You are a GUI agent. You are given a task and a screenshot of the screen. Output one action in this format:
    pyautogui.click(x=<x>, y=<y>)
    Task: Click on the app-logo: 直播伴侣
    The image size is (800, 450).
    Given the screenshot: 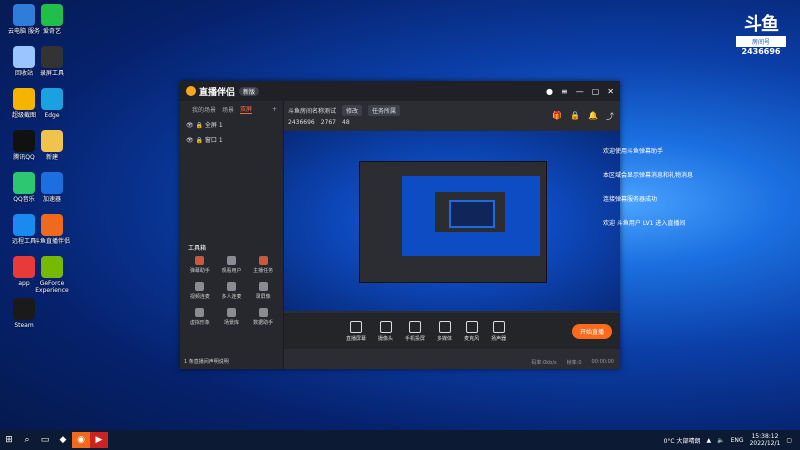 What is the action you would take?
    pyautogui.click(x=210, y=91)
    